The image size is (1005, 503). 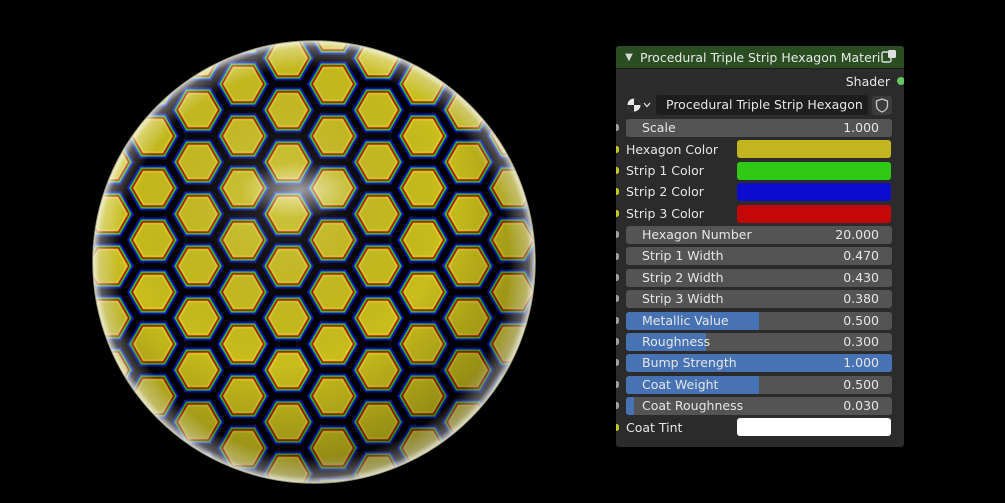 I want to click on slider-value: 0.380, so click(x=861, y=299).